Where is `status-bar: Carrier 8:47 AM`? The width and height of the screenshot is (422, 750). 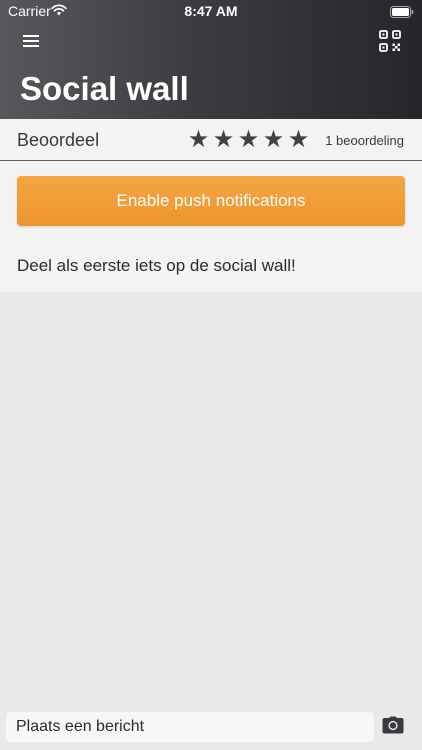
status-bar: Carrier 8:47 AM is located at coordinates (211, 11).